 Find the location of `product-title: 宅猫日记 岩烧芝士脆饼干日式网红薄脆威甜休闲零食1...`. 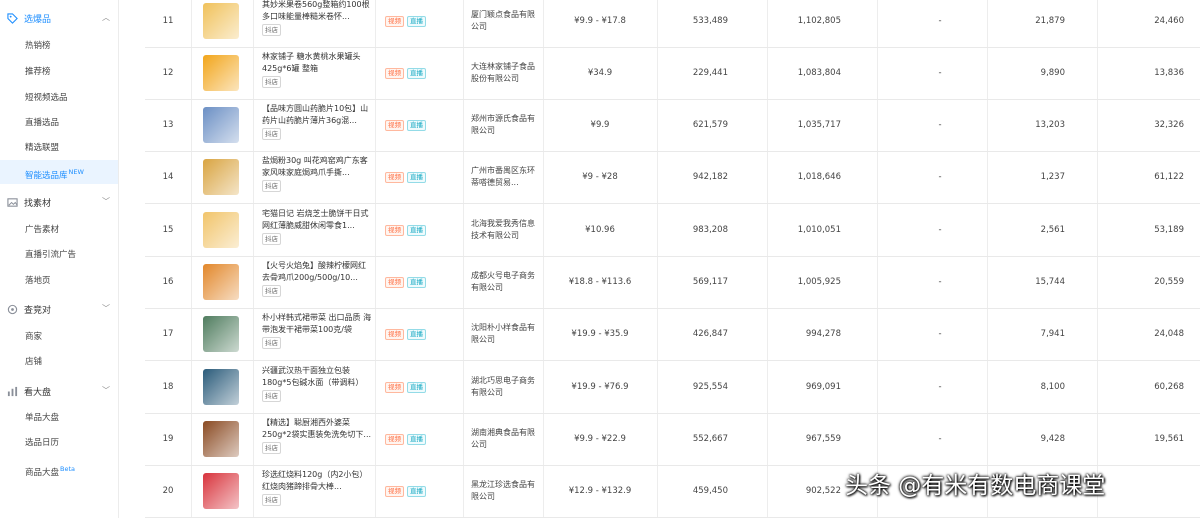

product-title: 宅猫日记 岩烧芝士脆饼干日式网红薄脆威甜休闲零食1... is located at coordinates (317, 219).